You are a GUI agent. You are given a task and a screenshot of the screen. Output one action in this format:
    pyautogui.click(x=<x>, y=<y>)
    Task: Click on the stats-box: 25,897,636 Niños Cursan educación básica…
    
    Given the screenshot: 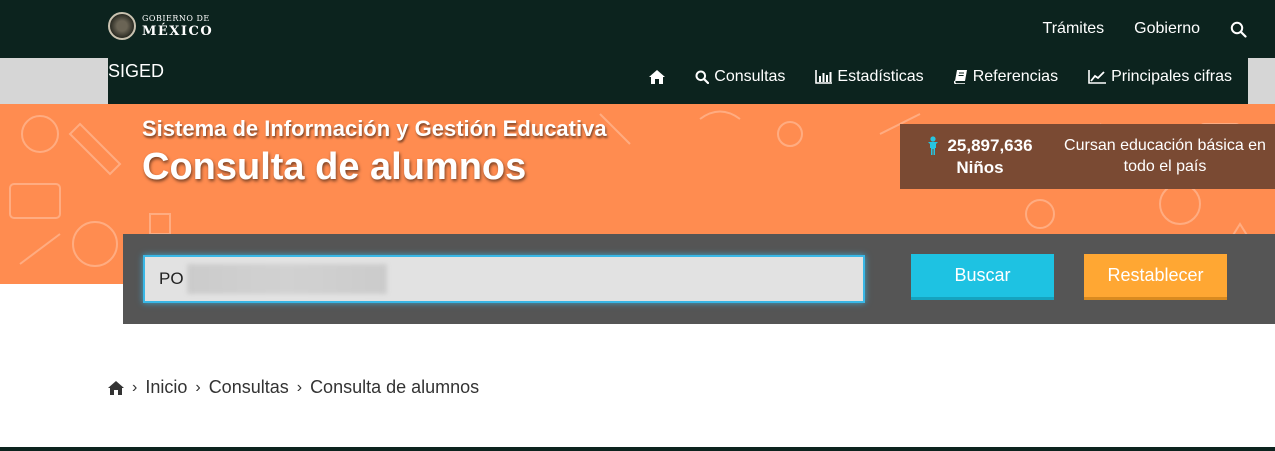 What is the action you would take?
    pyautogui.click(x=1087, y=156)
    